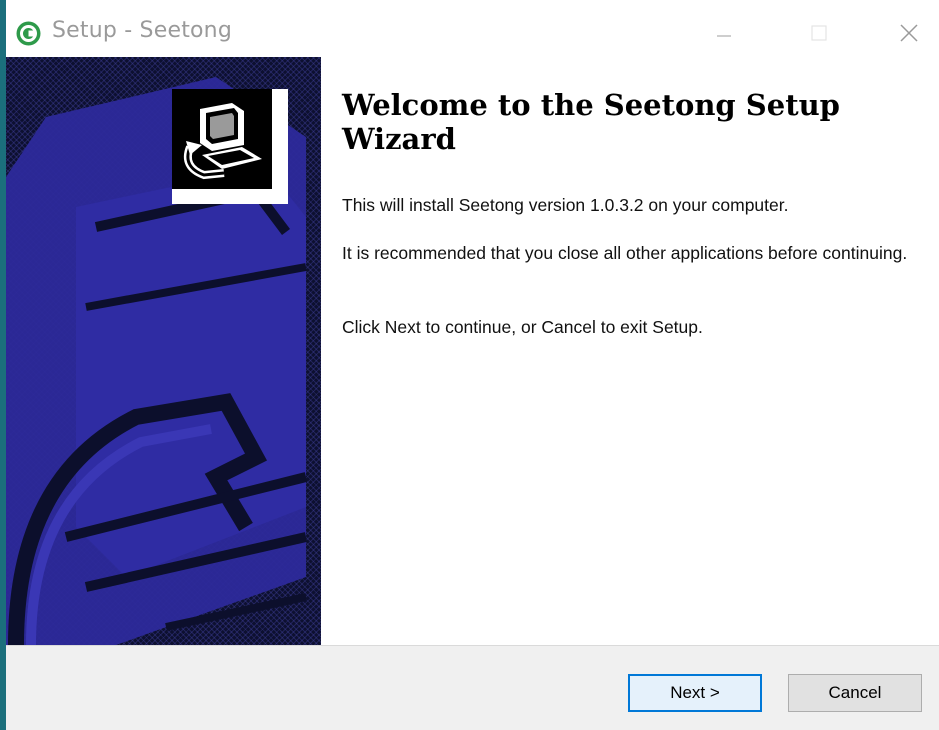 This screenshot has width=939, height=730. I want to click on close-icon, so click(909, 33).